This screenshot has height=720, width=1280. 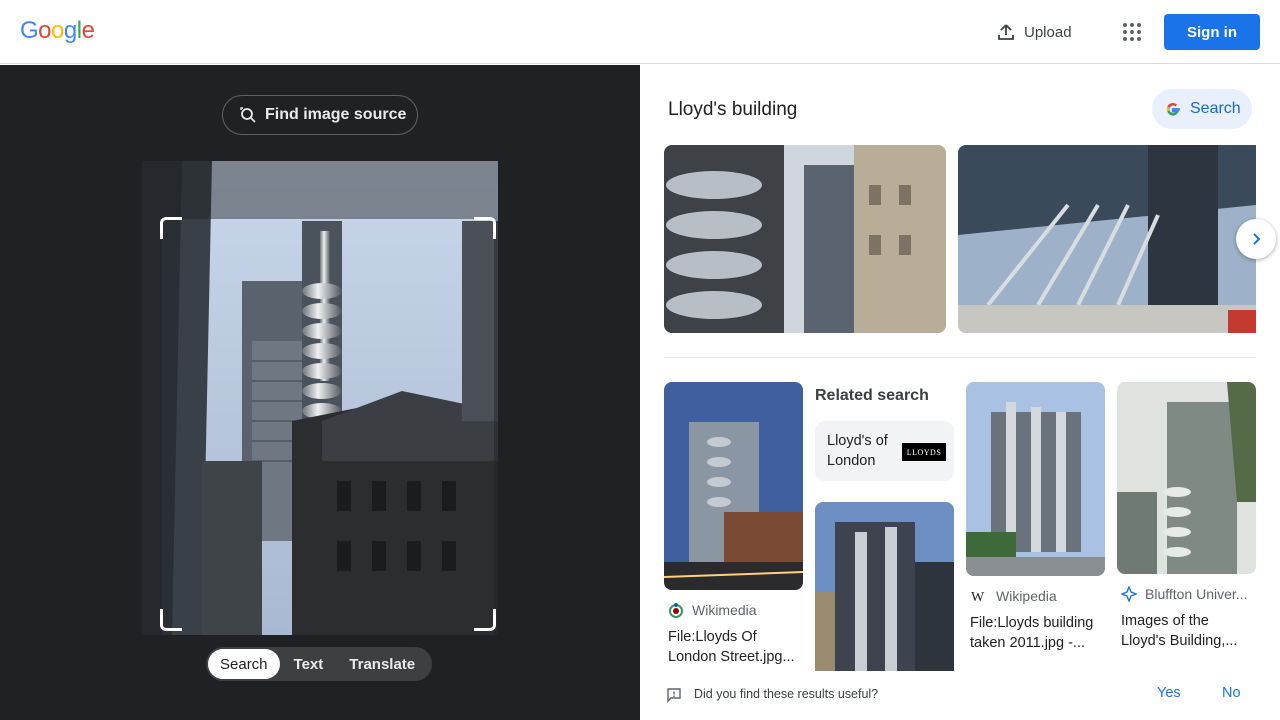 I want to click on result-source: W Wikipedia, so click(x=1013, y=596).